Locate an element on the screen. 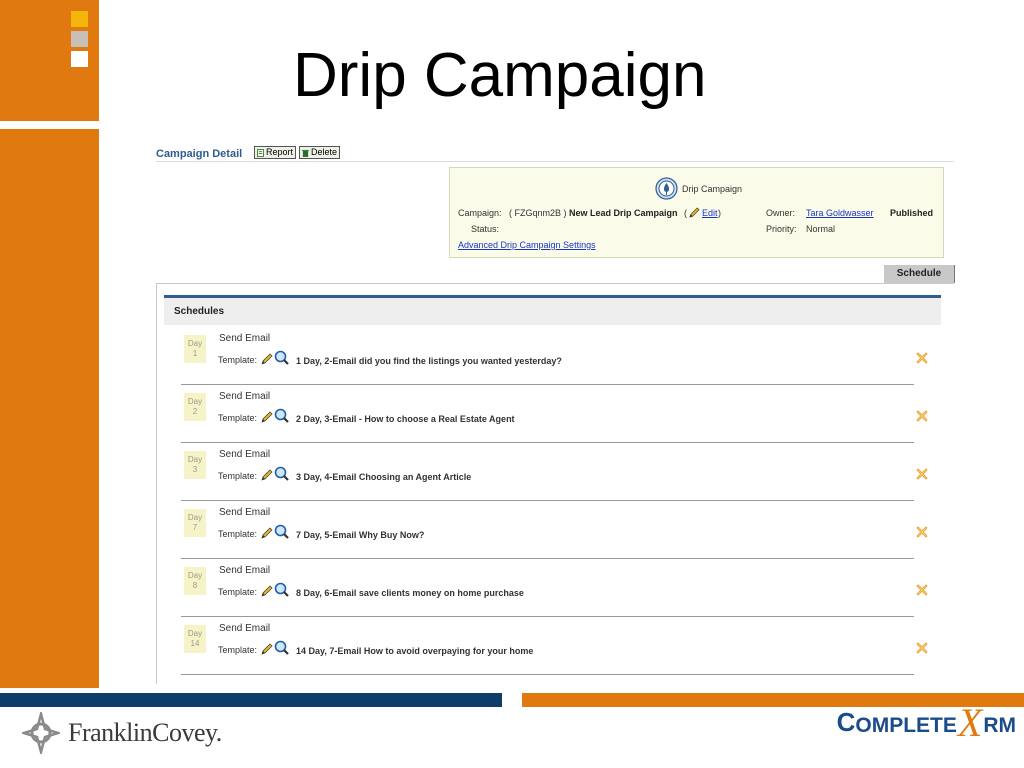 This screenshot has width=1024, height=768. accent-square-gray is located at coordinates (79, 39).